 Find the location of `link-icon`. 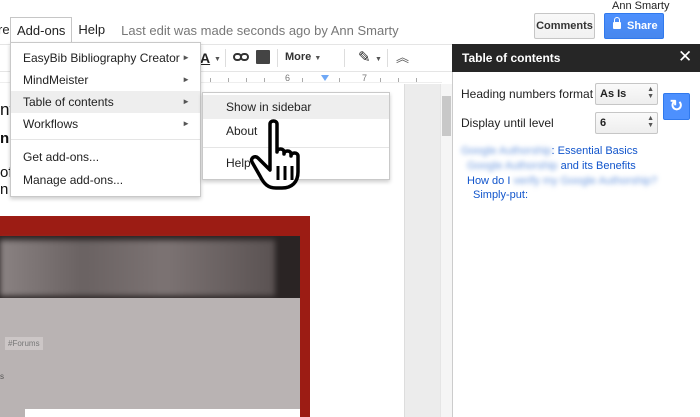

link-icon is located at coordinates (241, 57).